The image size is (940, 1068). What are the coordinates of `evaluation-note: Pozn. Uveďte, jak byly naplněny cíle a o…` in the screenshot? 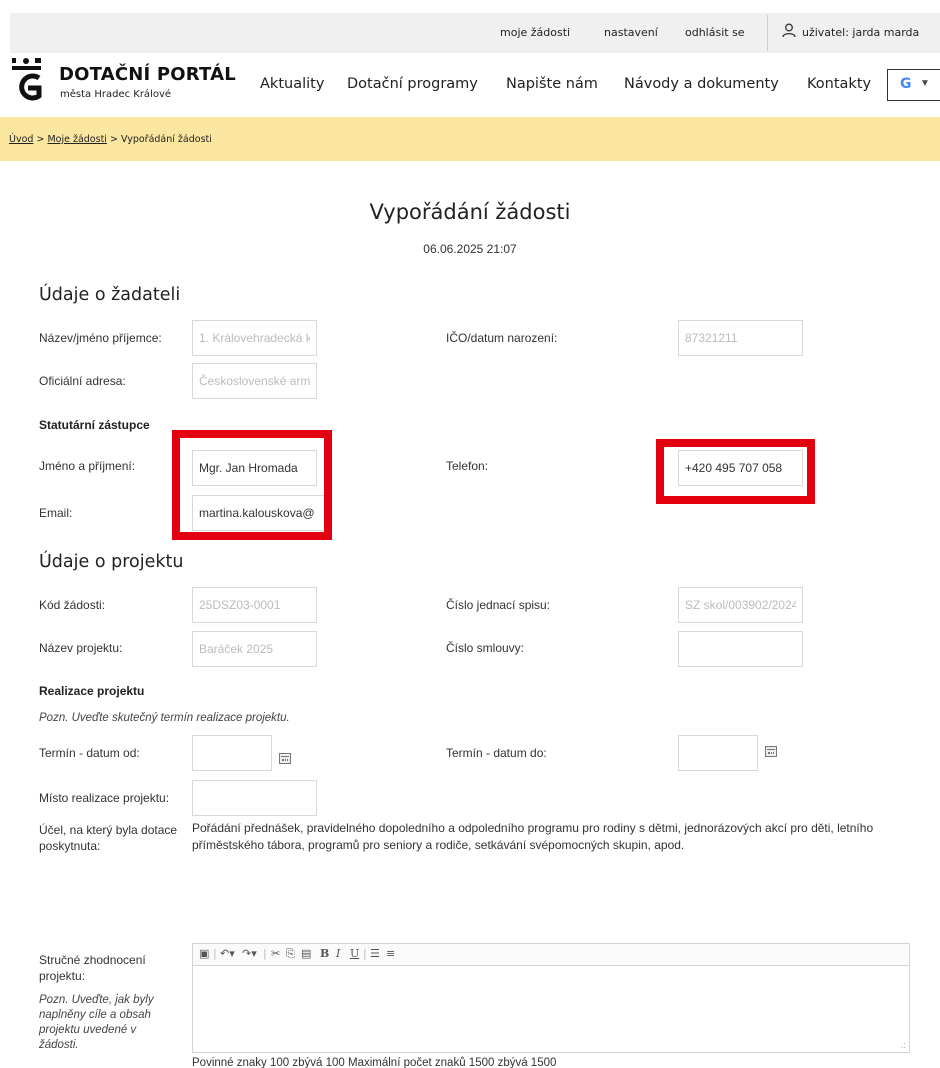 It's located at (96, 1022).